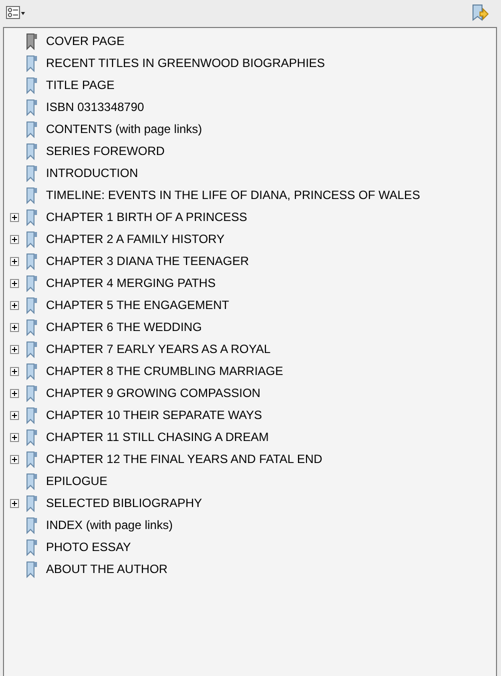 The height and width of the screenshot is (676, 501). Describe the element at coordinates (85, 41) in the screenshot. I see `bookmark-label: COVER PAGE` at that location.